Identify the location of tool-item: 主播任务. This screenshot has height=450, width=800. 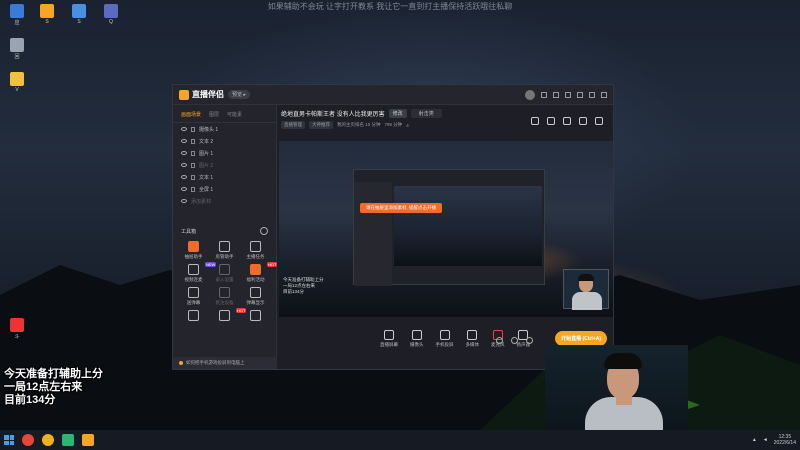
(255, 250).